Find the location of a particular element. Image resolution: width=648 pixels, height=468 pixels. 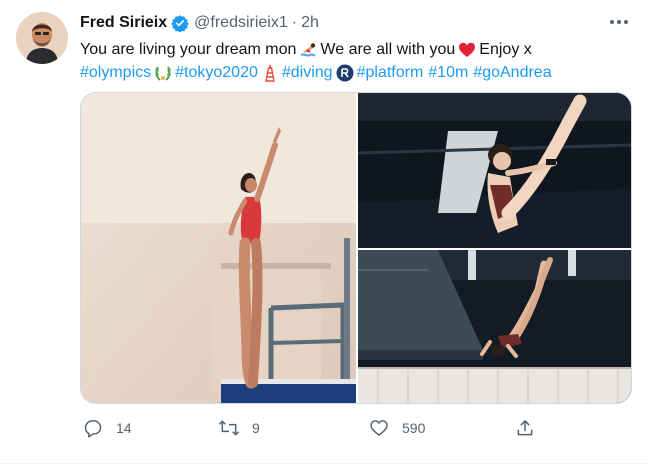

share-button is located at coordinates (525, 428).